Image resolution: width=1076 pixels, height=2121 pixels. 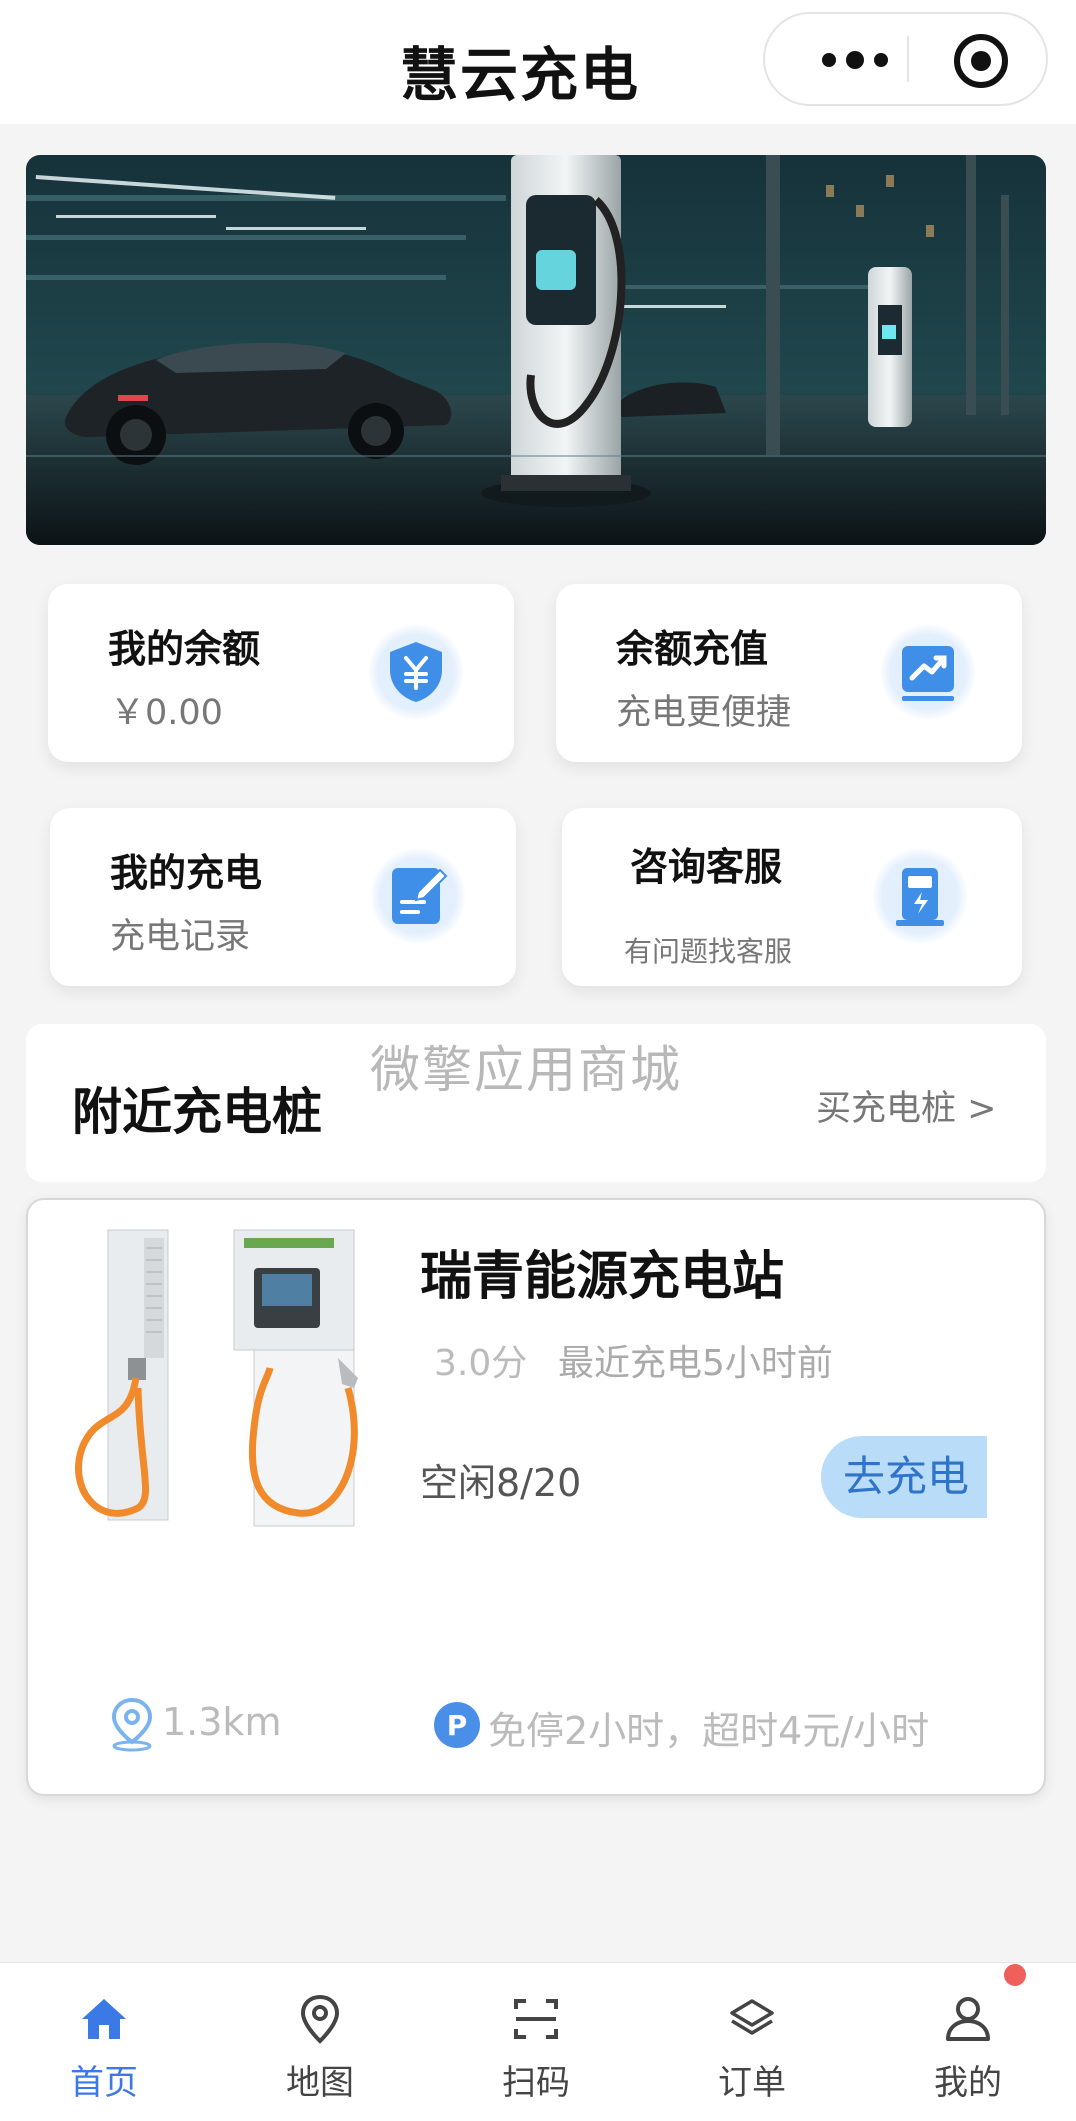 I want to click on card-title: 咨询客服, so click(x=706, y=867).